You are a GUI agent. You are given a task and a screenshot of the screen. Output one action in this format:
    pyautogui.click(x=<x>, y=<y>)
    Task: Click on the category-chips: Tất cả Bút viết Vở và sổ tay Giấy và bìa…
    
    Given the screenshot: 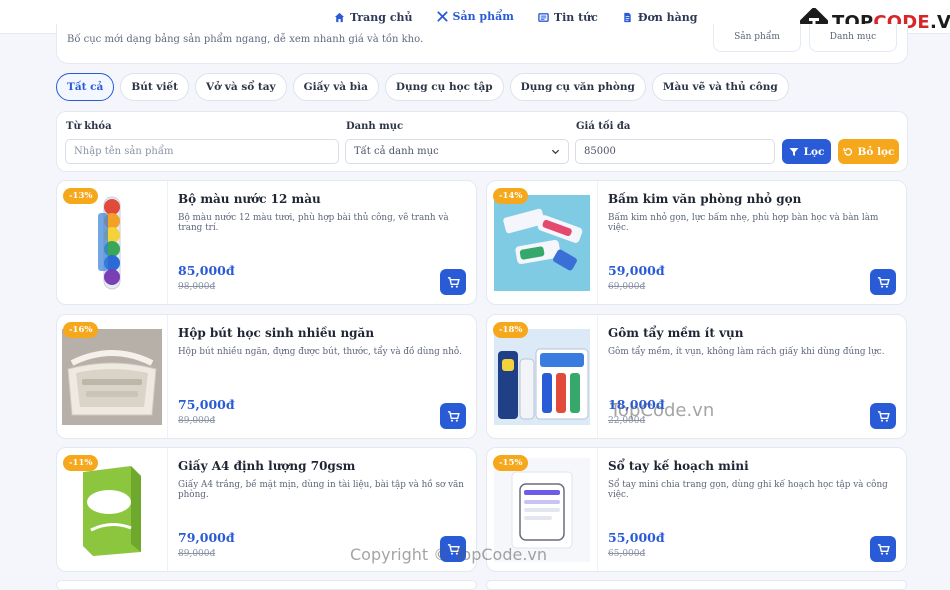 What is the action you would take?
    pyautogui.click(x=422, y=87)
    